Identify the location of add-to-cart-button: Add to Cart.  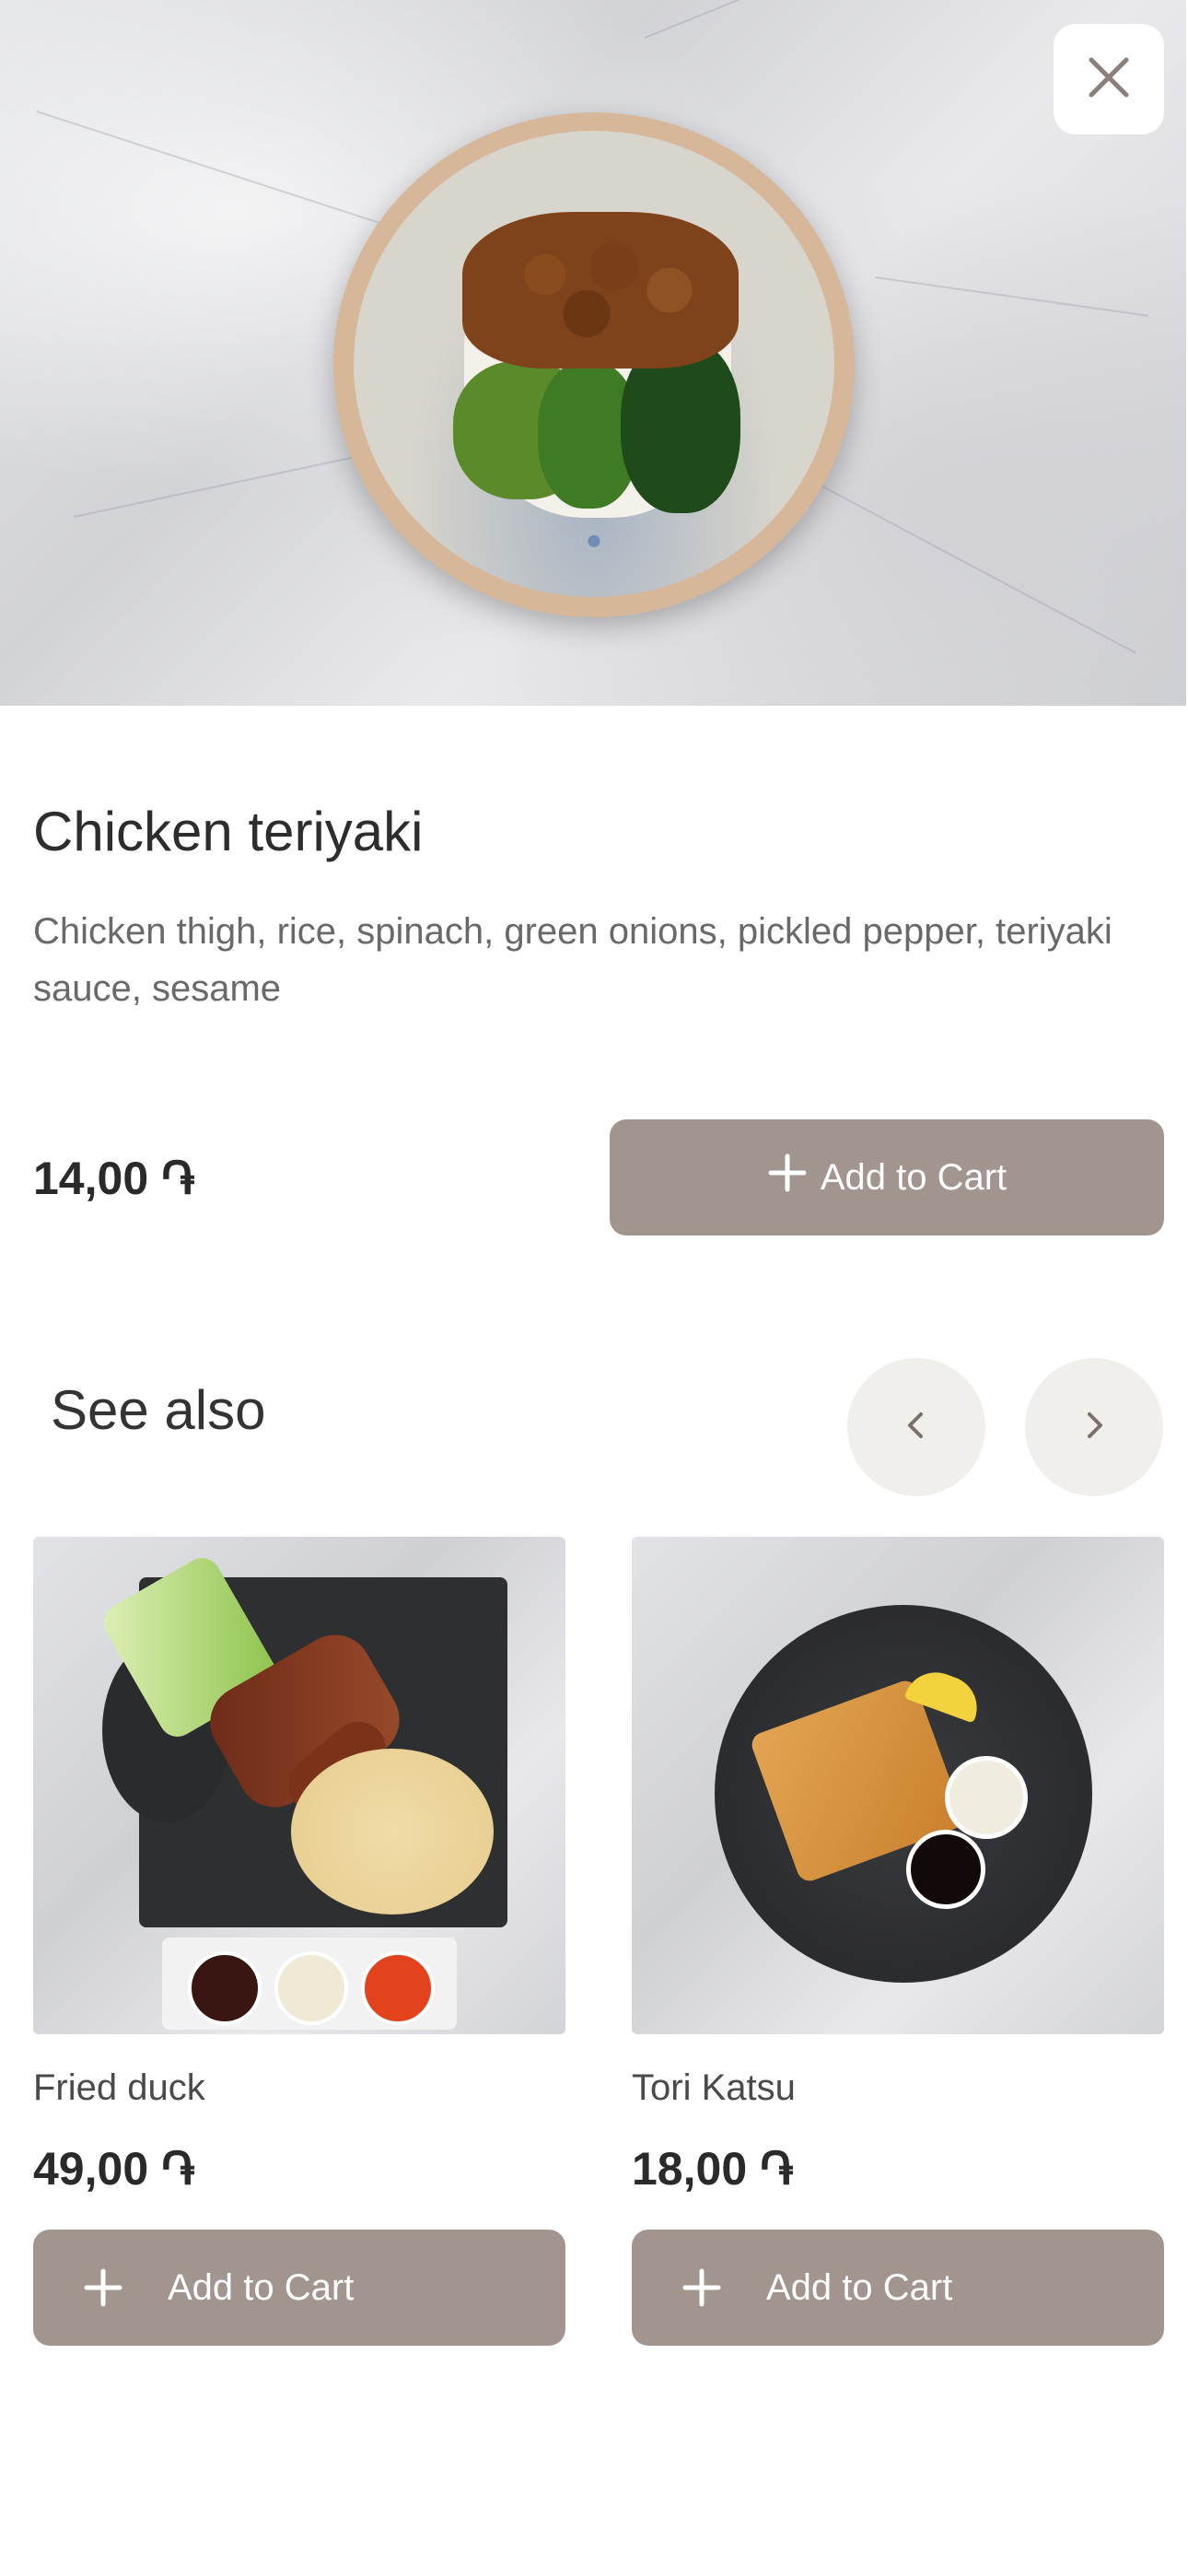
(887, 1177).